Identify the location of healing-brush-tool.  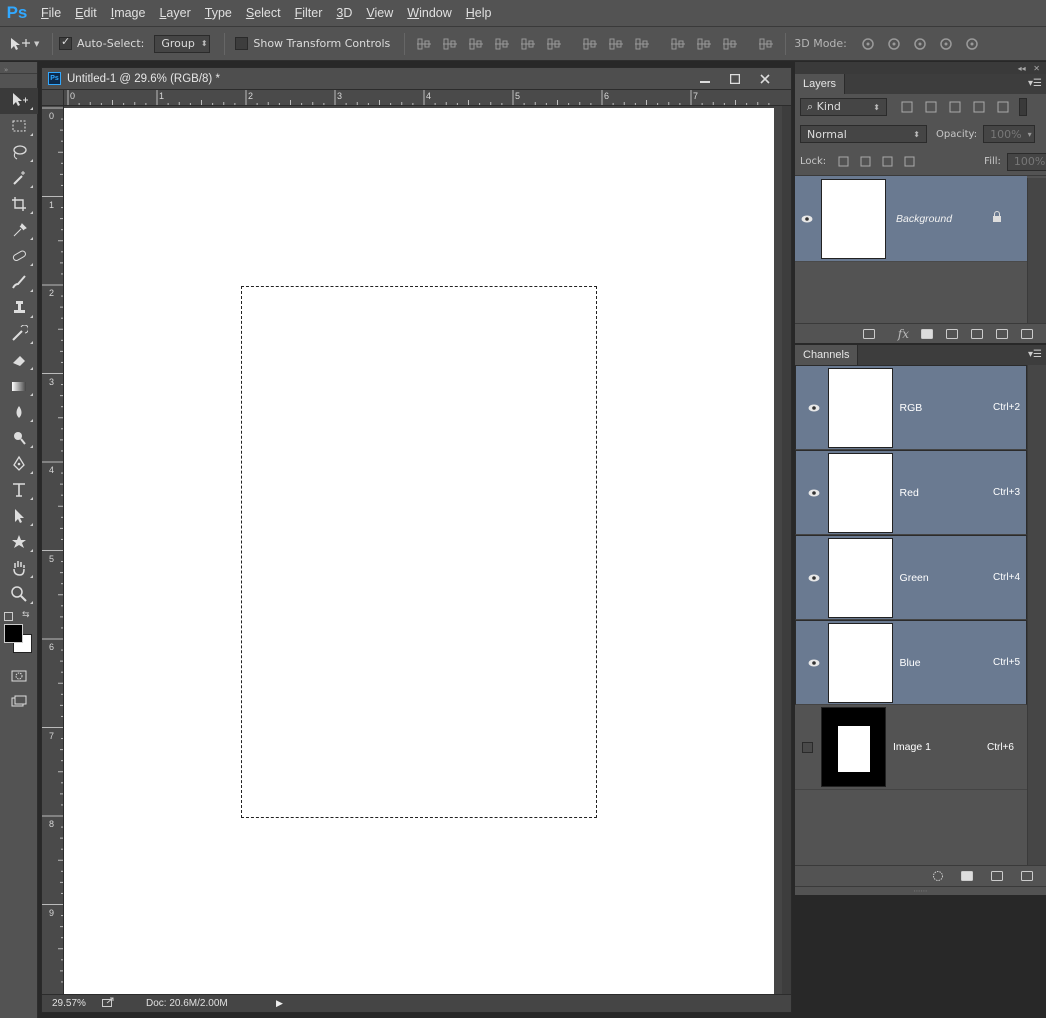
(19, 257).